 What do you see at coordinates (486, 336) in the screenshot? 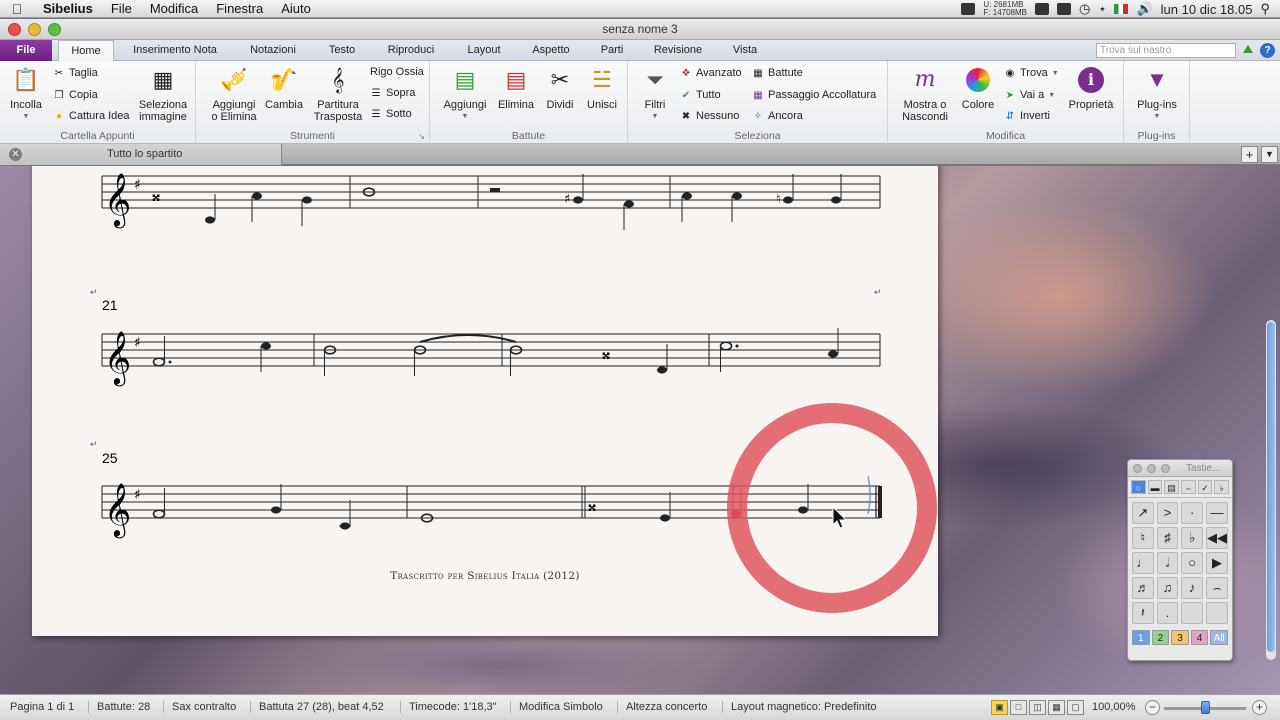
I see `system-2: ↵ ↵ 21 𝄞 ♯ 𝄪` at bounding box center [486, 336].